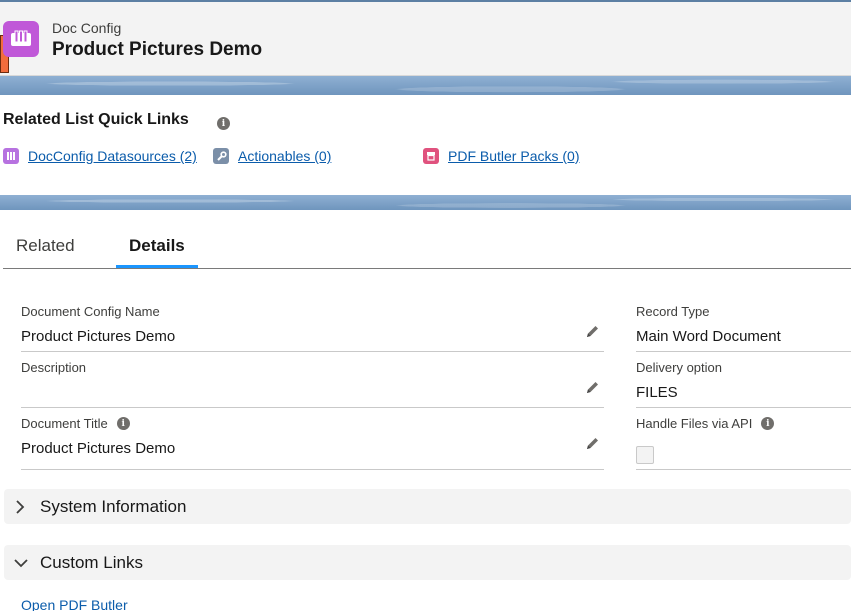 The image size is (851, 611). I want to click on datasource-icon, so click(11, 156).